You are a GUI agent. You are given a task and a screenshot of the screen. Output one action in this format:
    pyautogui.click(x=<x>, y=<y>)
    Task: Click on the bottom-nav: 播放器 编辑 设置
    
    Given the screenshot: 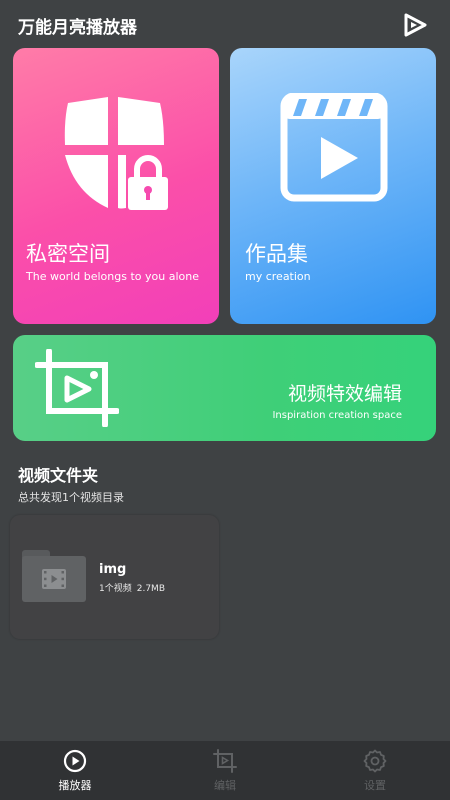 What is the action you would take?
    pyautogui.click(x=225, y=770)
    